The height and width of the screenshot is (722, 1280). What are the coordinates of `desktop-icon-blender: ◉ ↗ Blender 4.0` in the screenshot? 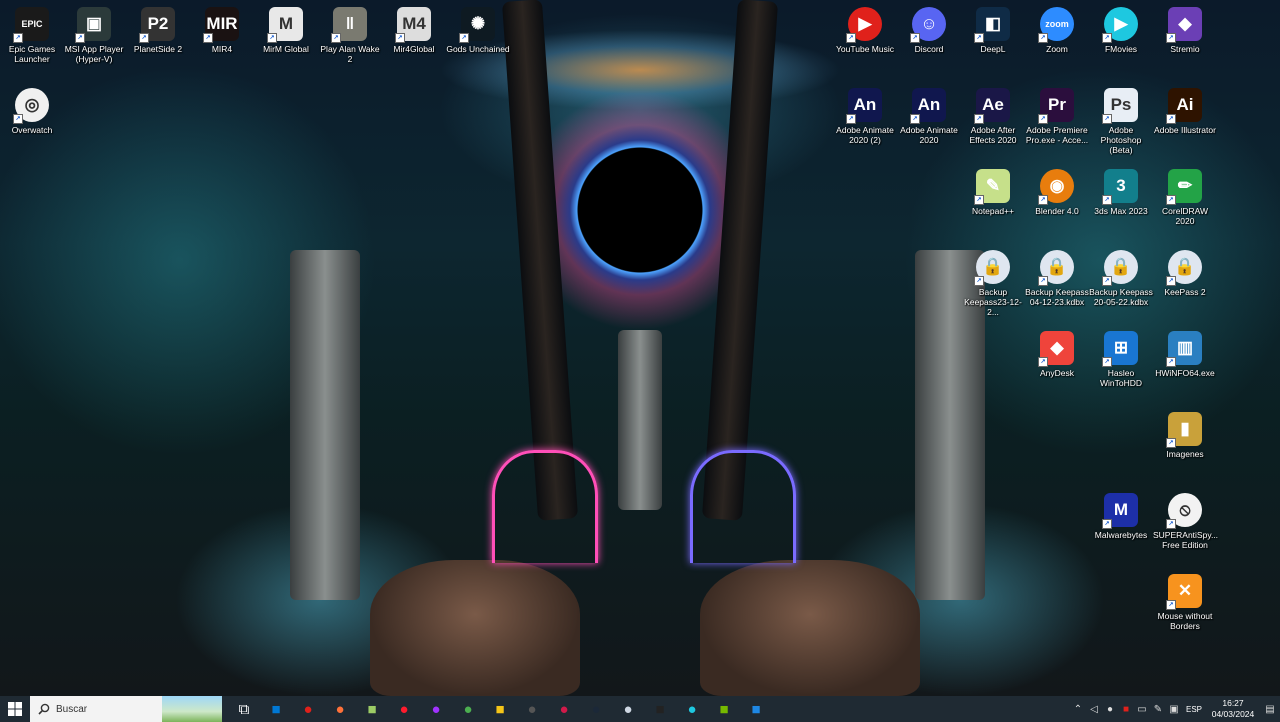 It's located at (1057, 191).